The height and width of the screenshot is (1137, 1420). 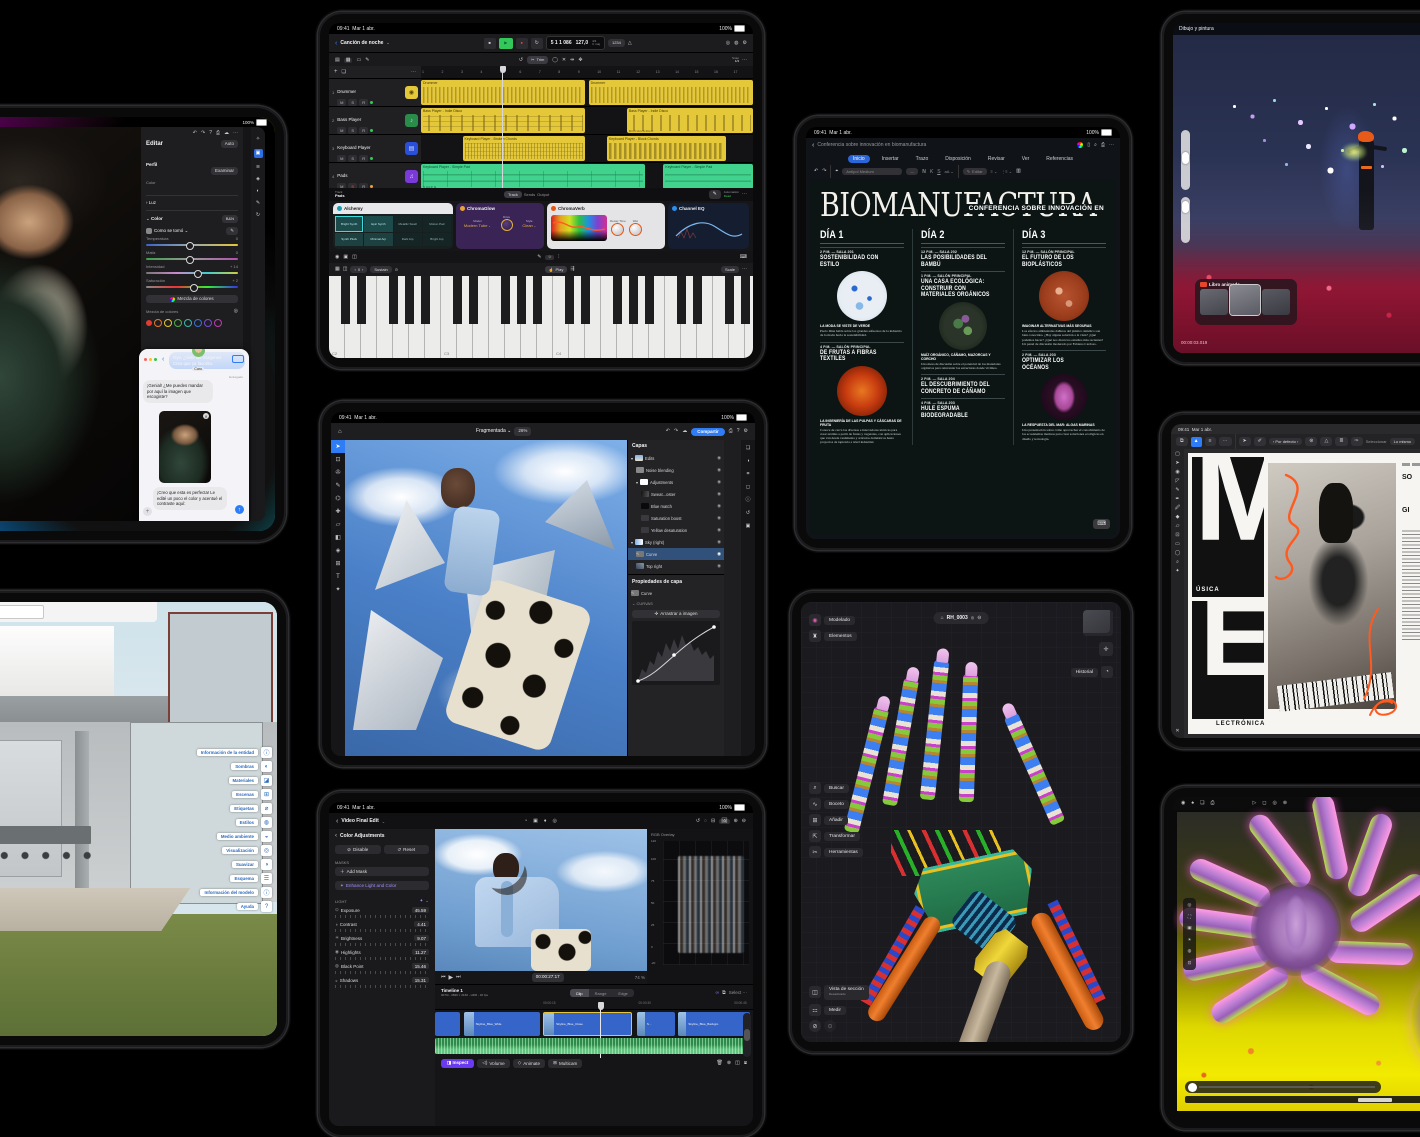 I want to click on section-view-button: ◫ Vista de sección Desactivado, so click(x=839, y=992).